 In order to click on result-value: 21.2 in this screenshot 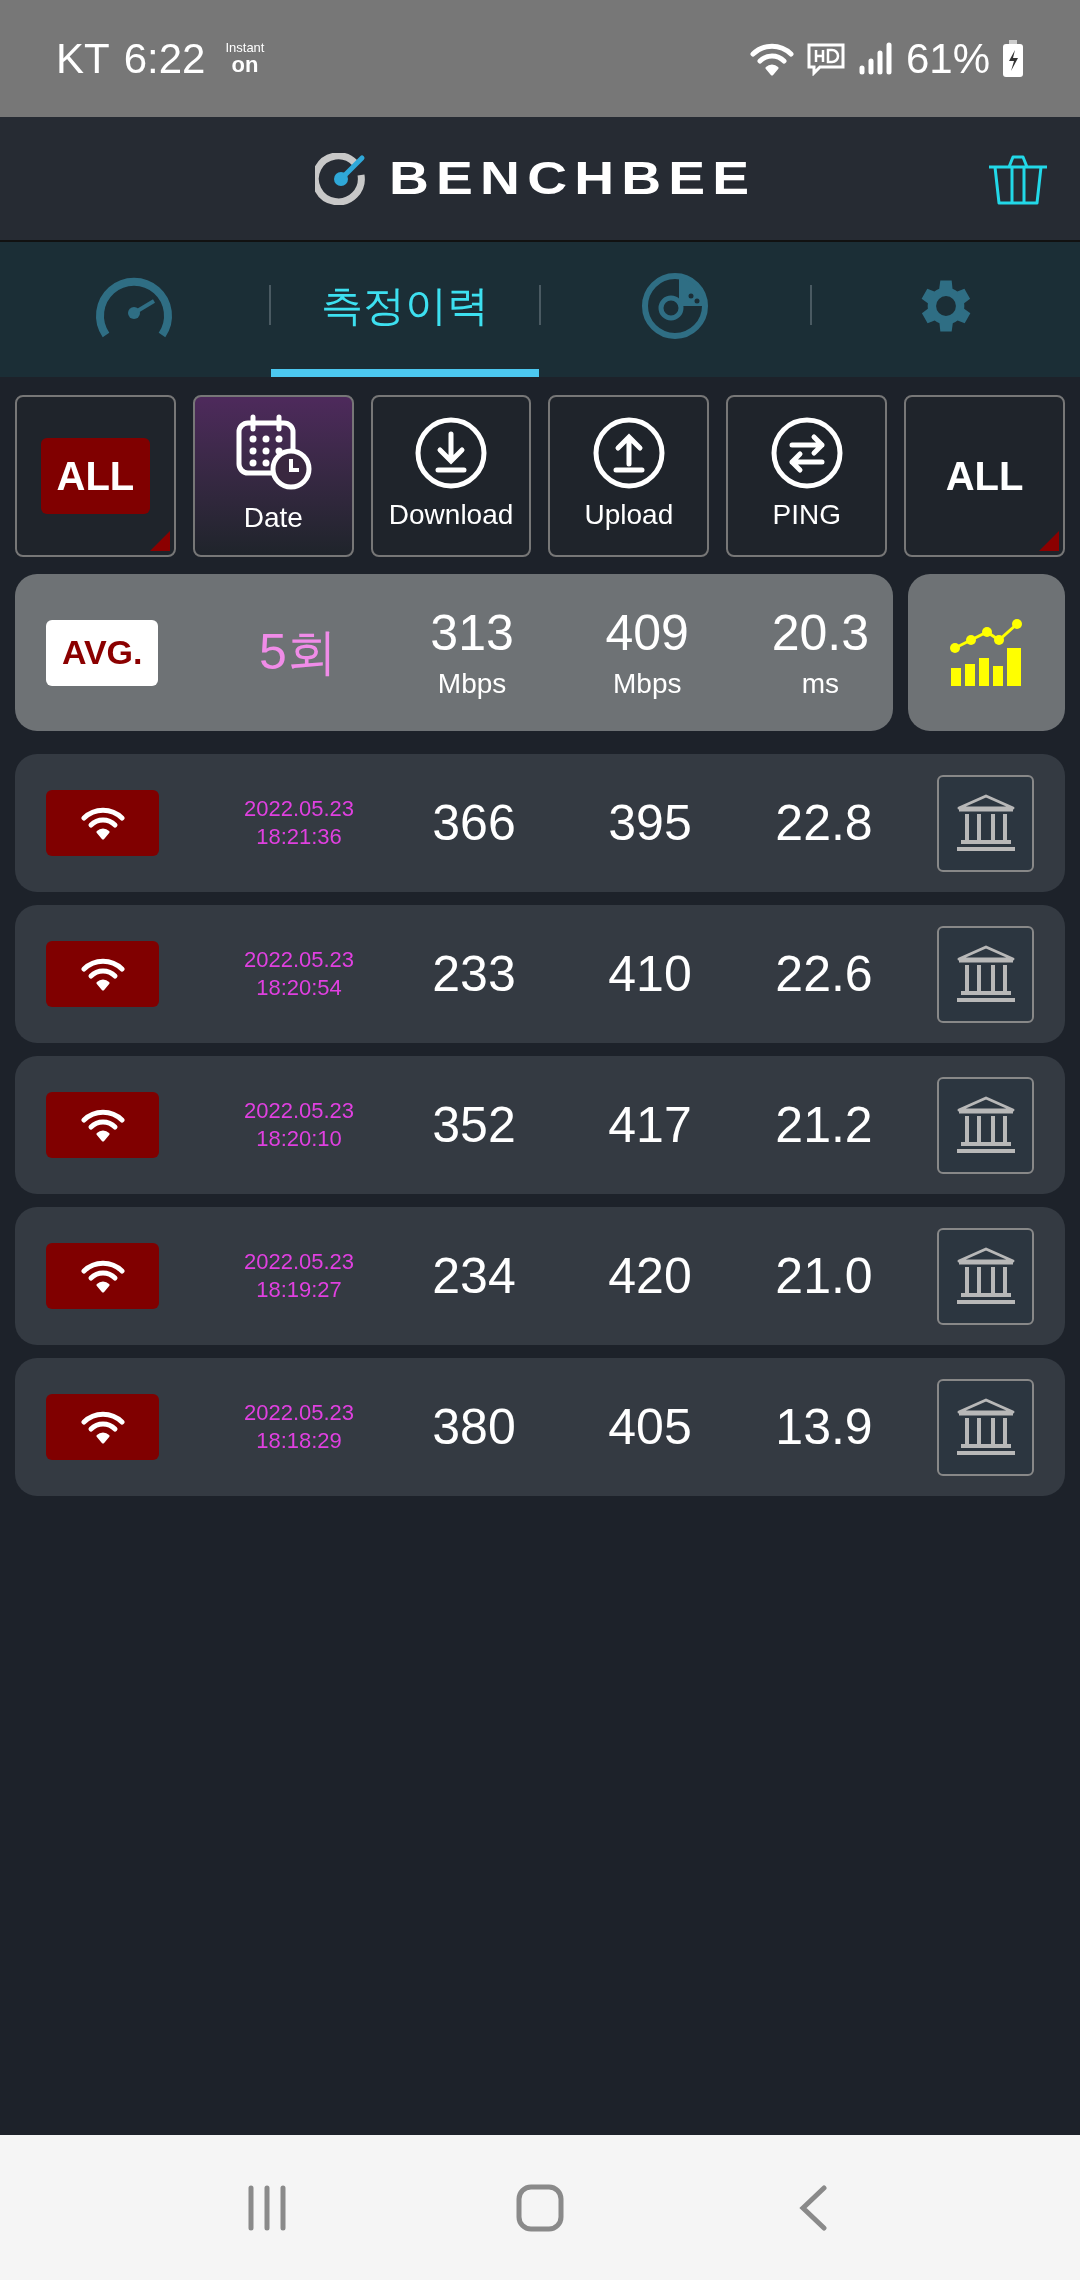, I will do `click(824, 1125)`.